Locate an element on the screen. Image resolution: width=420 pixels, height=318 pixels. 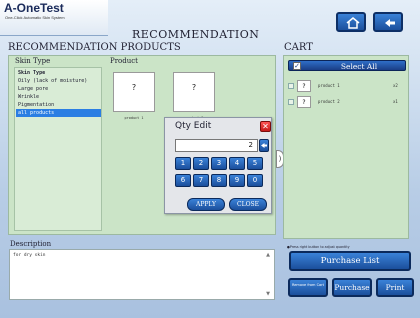
home-icon is located at coordinates (353, 23).